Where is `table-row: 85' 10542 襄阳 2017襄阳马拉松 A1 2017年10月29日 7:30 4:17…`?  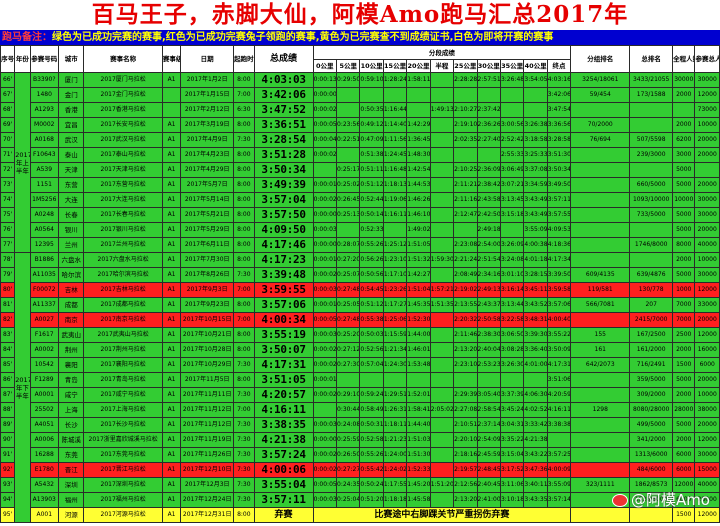 table-row: 85' 10542 襄阳 2017襄阳马拉松 A1 2017年10月29日 7:30 4:17… is located at coordinates (360, 365).